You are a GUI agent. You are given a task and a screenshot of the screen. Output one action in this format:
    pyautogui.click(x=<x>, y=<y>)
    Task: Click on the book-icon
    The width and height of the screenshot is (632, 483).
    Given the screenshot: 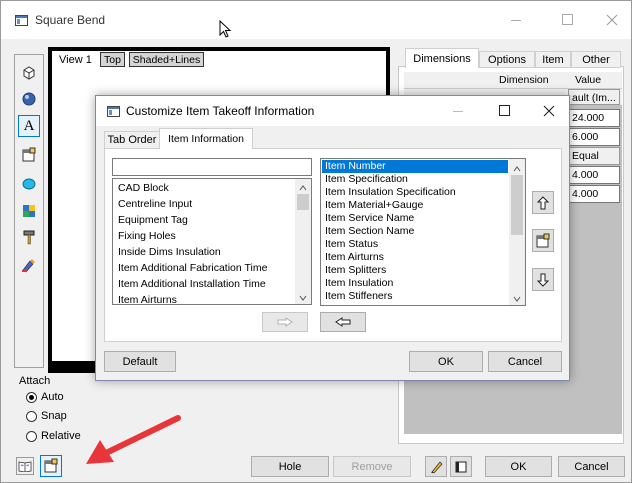 What is the action you would take?
    pyautogui.click(x=25, y=466)
    